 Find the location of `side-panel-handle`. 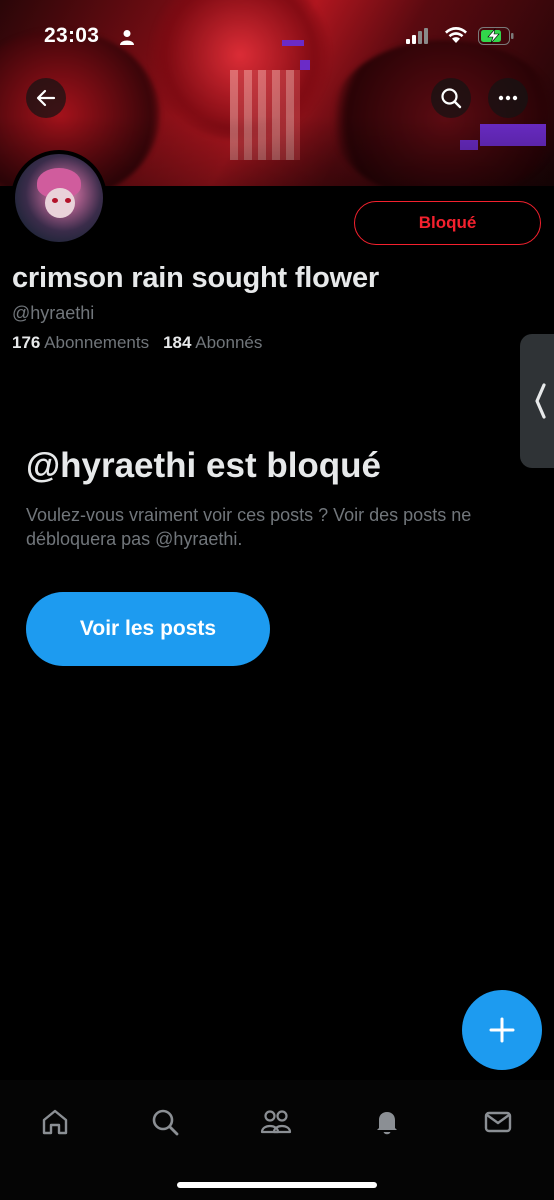

side-panel-handle is located at coordinates (537, 401).